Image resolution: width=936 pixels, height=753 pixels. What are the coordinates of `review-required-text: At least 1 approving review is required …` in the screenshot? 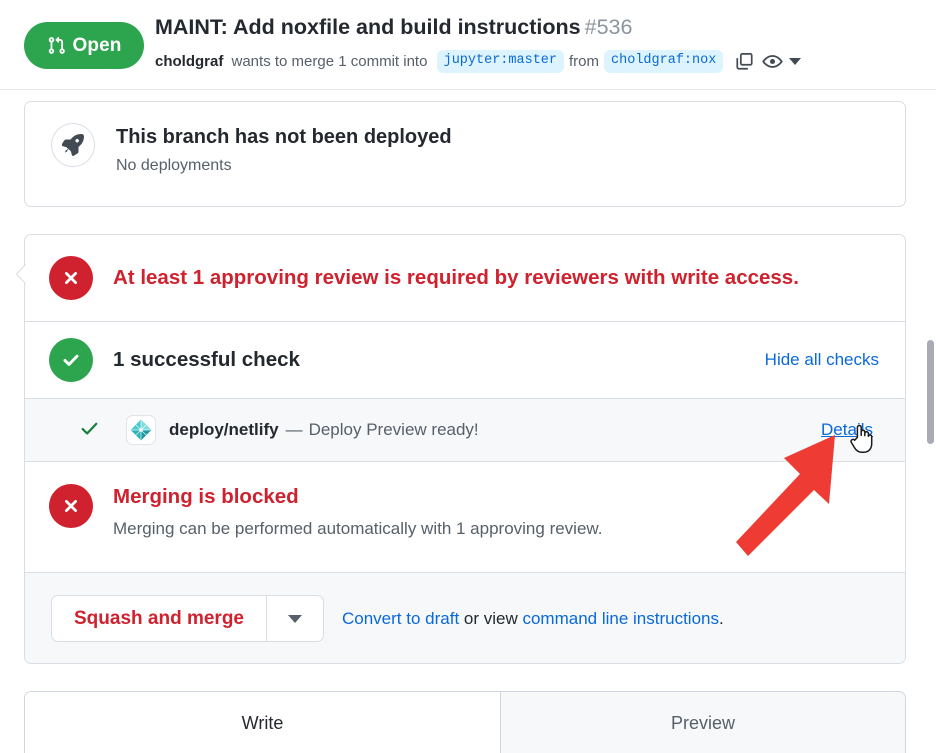 It's located at (456, 278).